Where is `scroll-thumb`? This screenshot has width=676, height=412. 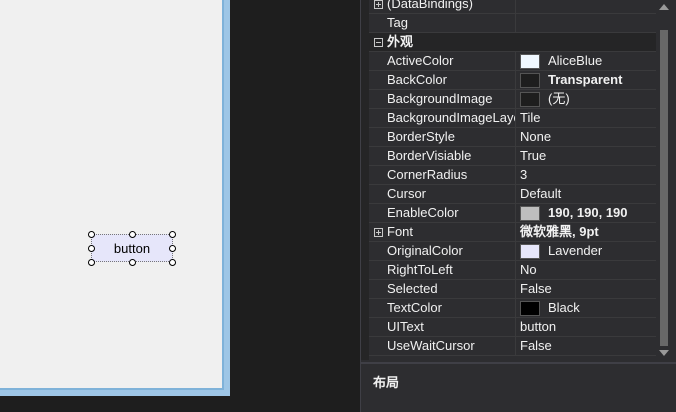
scroll-thumb is located at coordinates (664, 188).